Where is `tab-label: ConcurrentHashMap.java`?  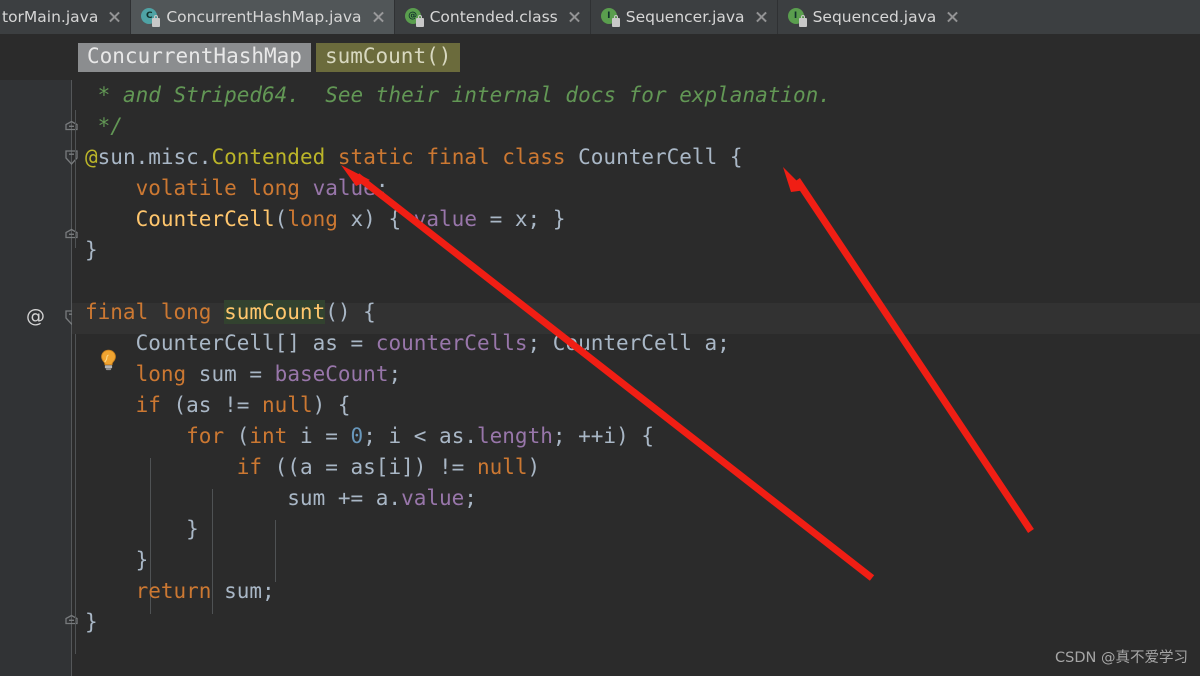
tab-label: ConcurrentHashMap.java is located at coordinates (264, 17).